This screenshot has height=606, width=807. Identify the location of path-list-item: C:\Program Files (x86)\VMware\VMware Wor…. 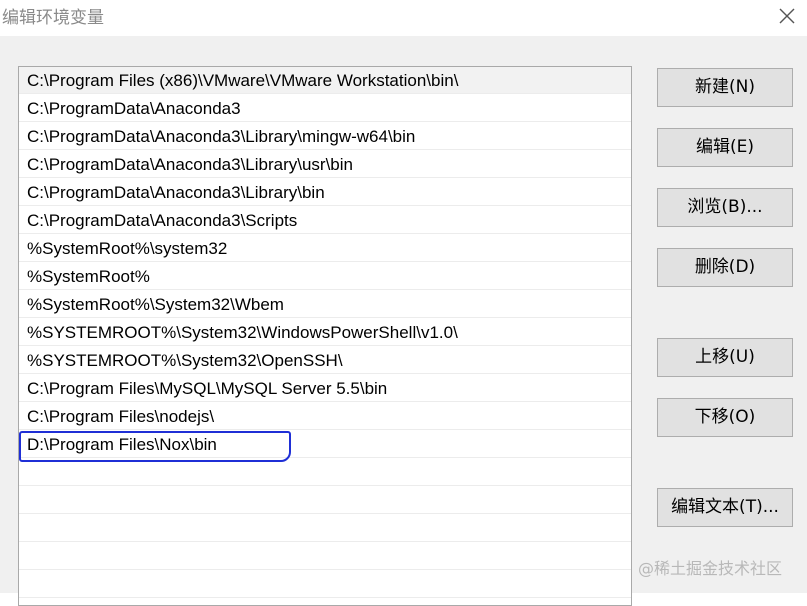
(325, 80).